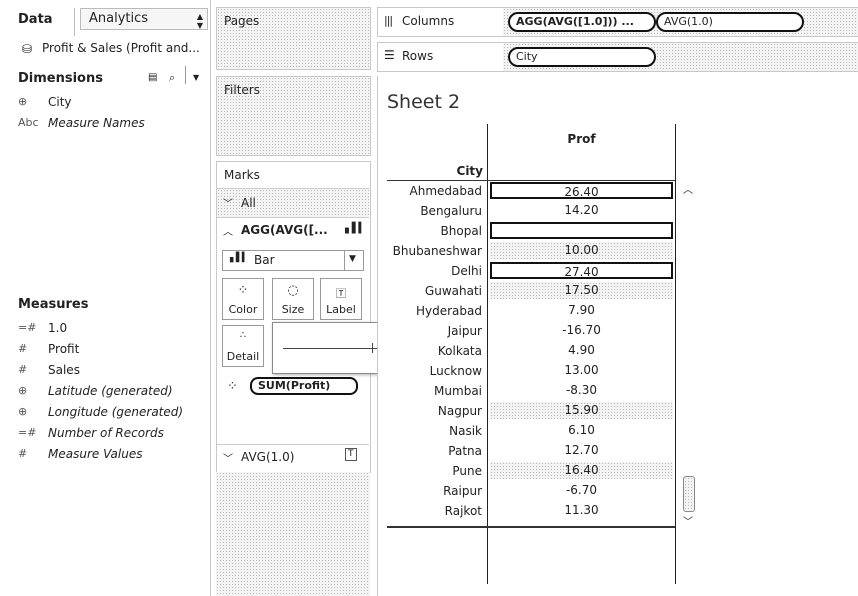 The height and width of the screenshot is (596, 858). Describe the element at coordinates (199, 21) in the screenshot. I see `updown-arrow-icon: ▲ ▼` at that location.